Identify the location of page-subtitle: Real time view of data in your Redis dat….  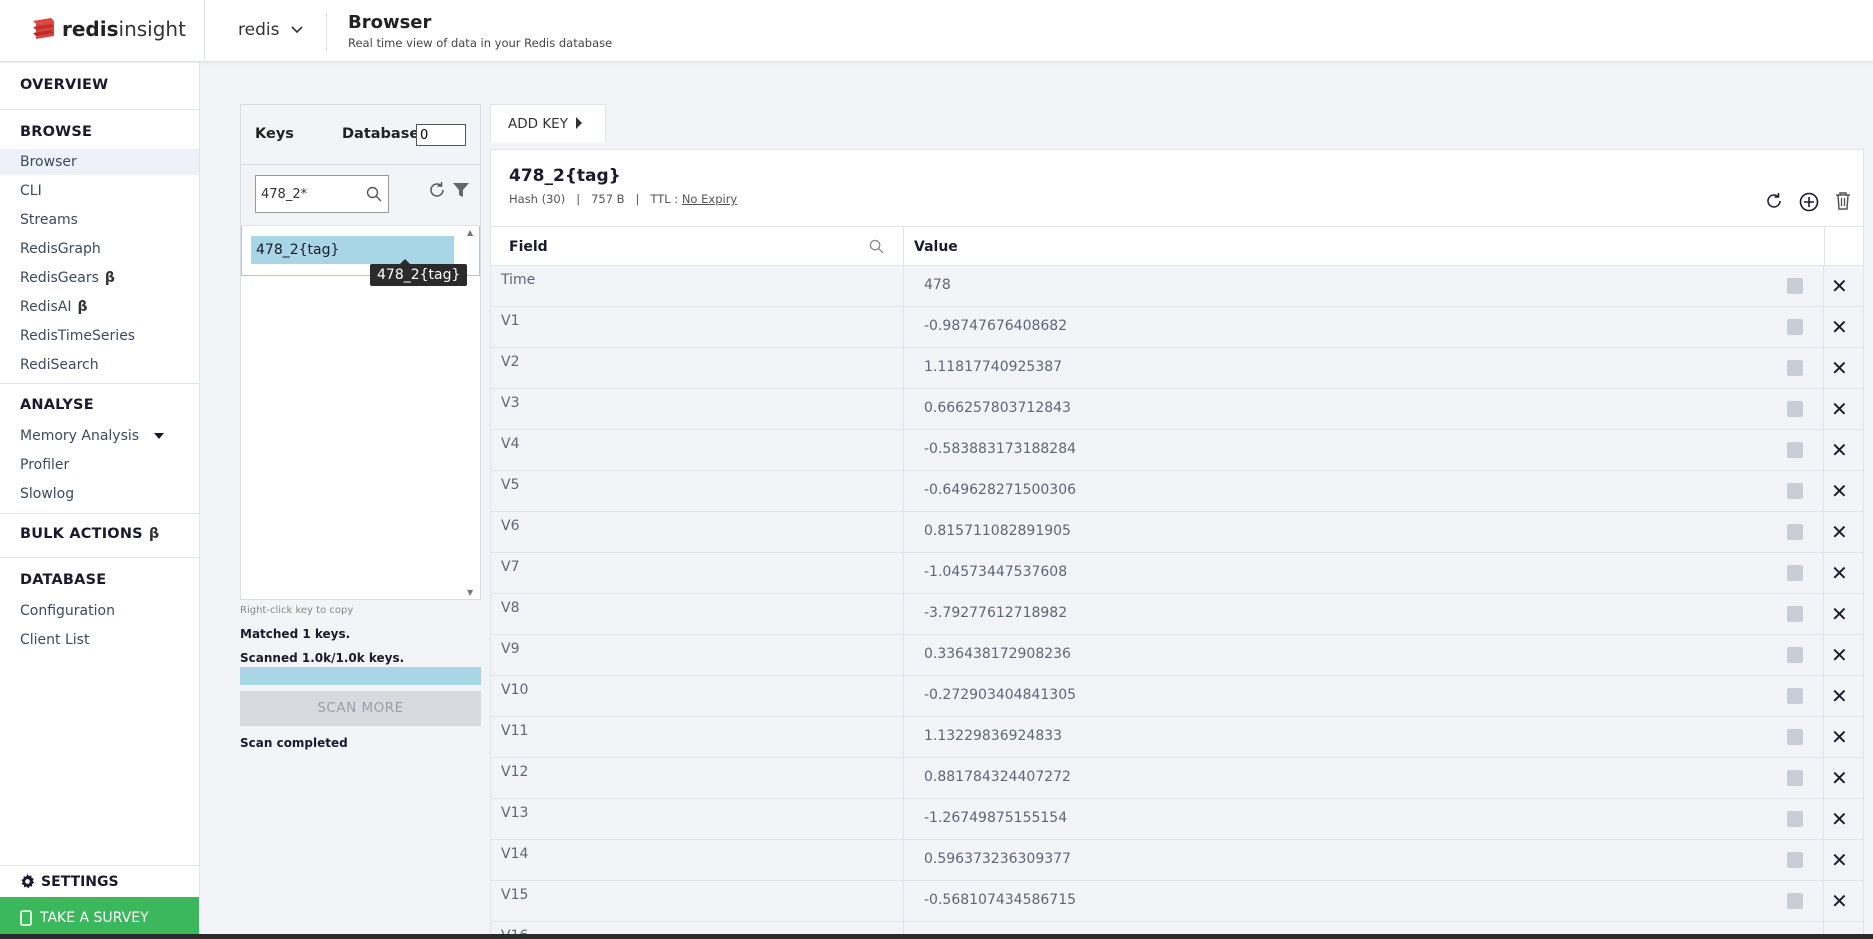
(480, 43).